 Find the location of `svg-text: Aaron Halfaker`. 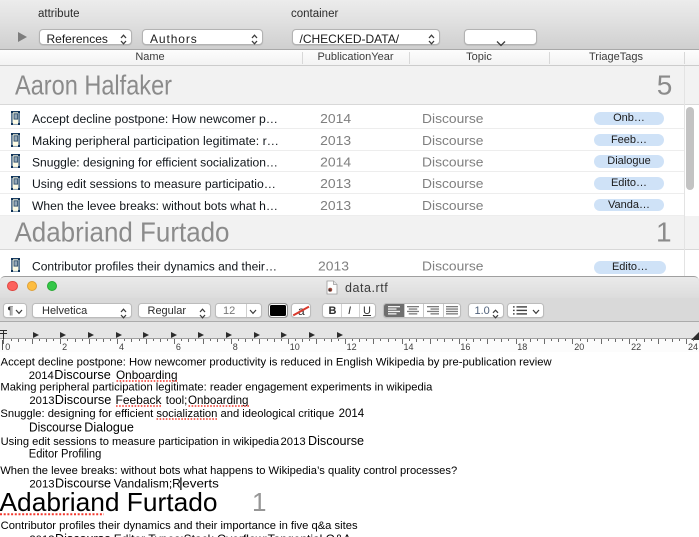

svg-text: Aaron Halfaker is located at coordinates (93, 85).